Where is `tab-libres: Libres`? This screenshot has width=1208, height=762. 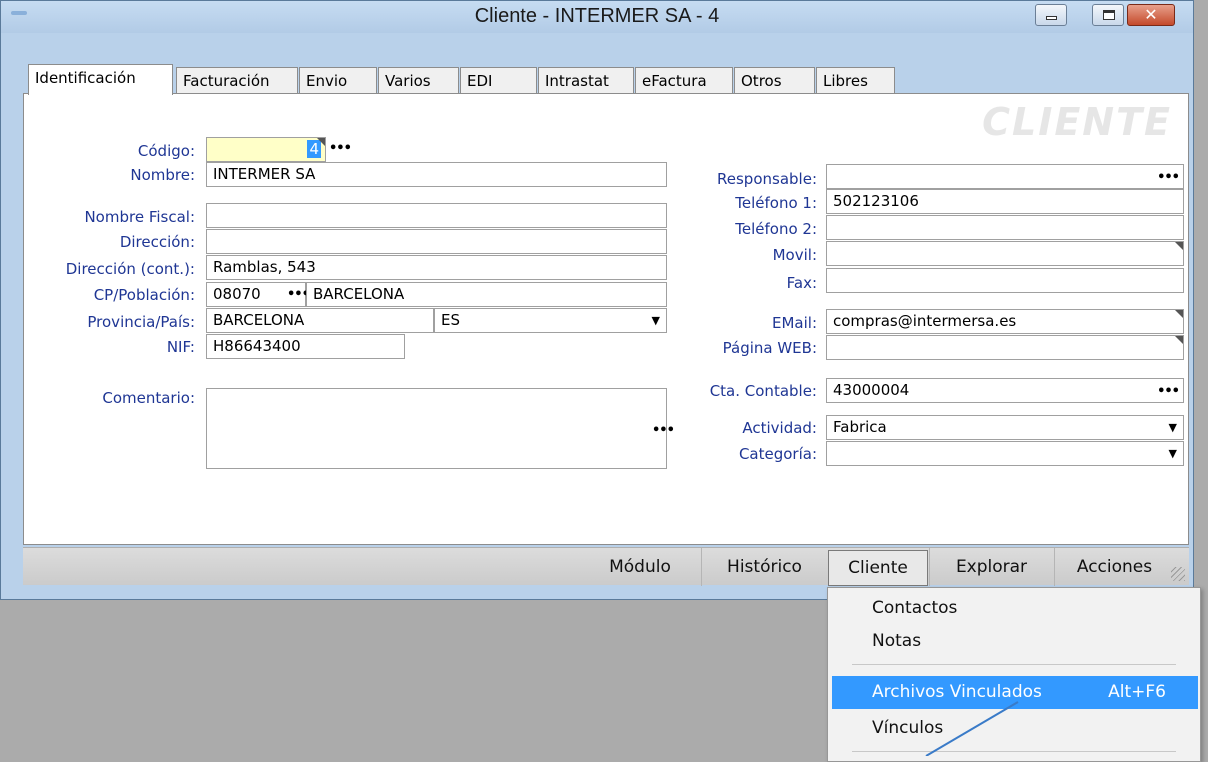 tab-libres: Libres is located at coordinates (855, 80).